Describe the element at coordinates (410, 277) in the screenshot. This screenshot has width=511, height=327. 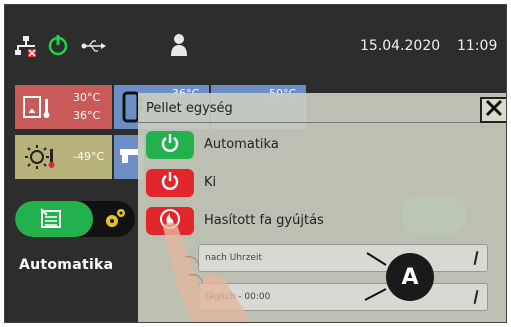
I see `callout-marker: A` at that location.